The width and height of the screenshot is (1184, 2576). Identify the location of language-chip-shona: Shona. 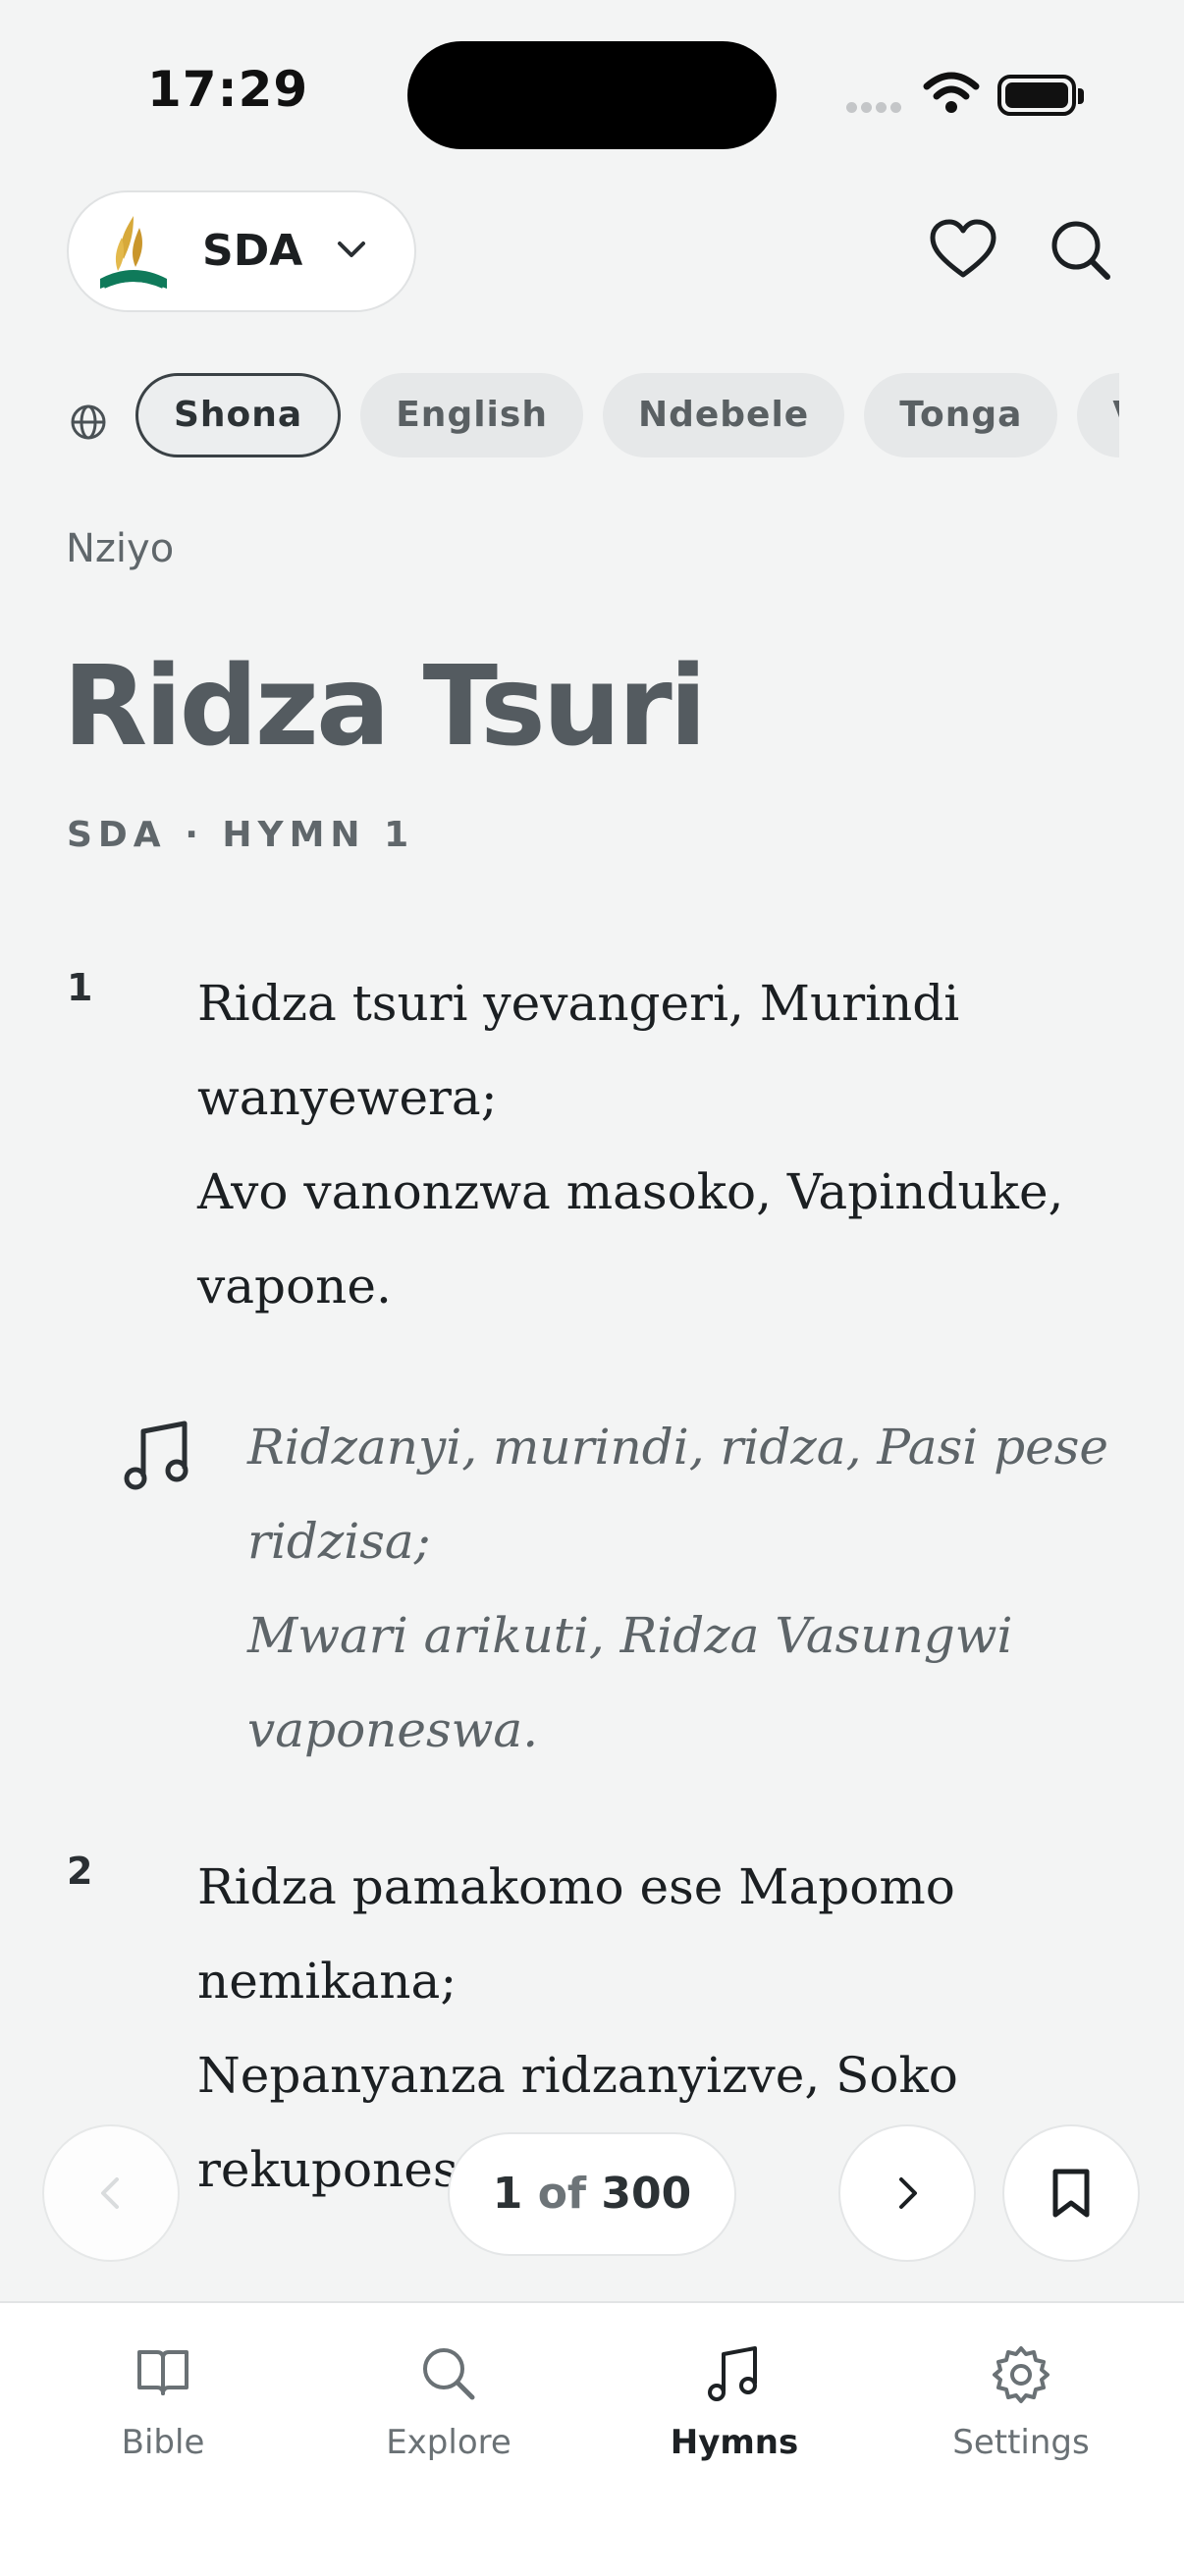
(238, 415).